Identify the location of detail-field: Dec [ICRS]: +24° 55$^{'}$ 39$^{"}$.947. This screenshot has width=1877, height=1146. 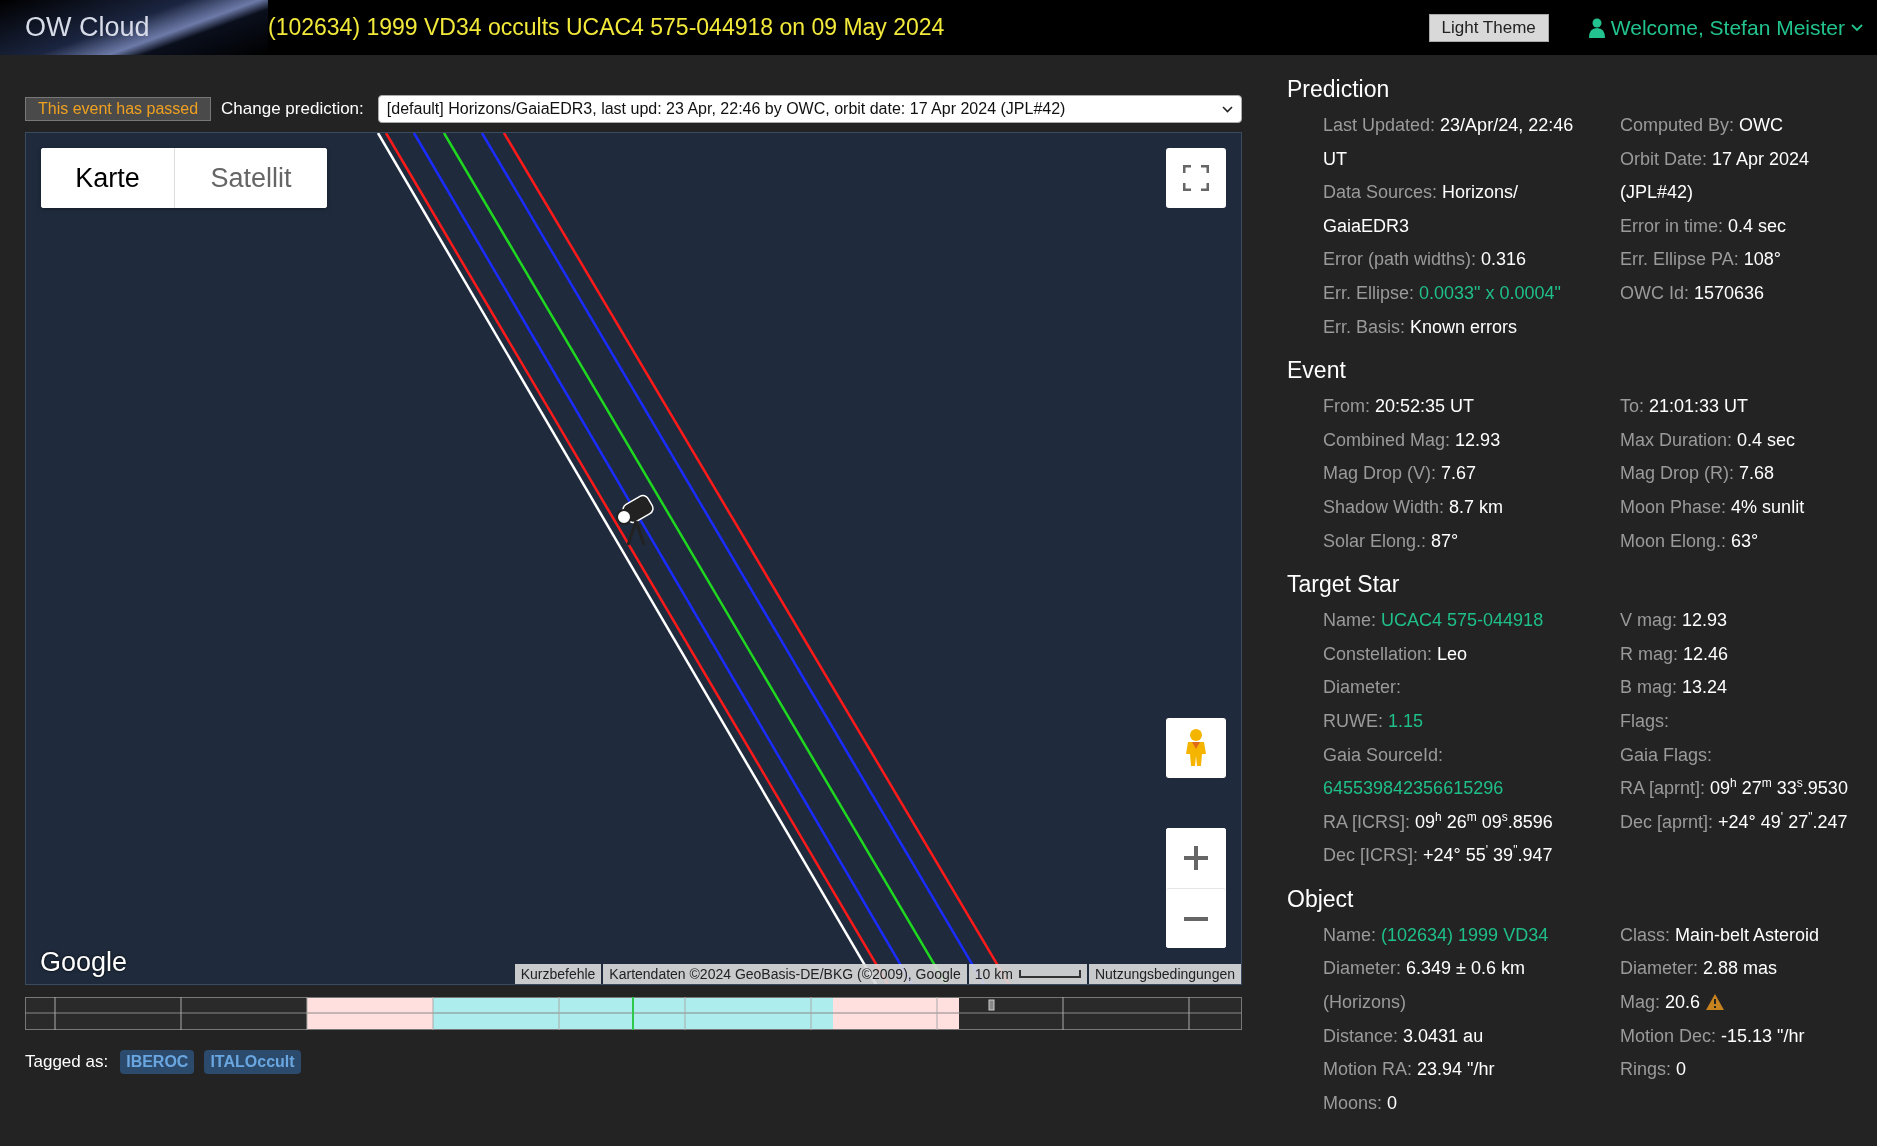
(1452, 856).